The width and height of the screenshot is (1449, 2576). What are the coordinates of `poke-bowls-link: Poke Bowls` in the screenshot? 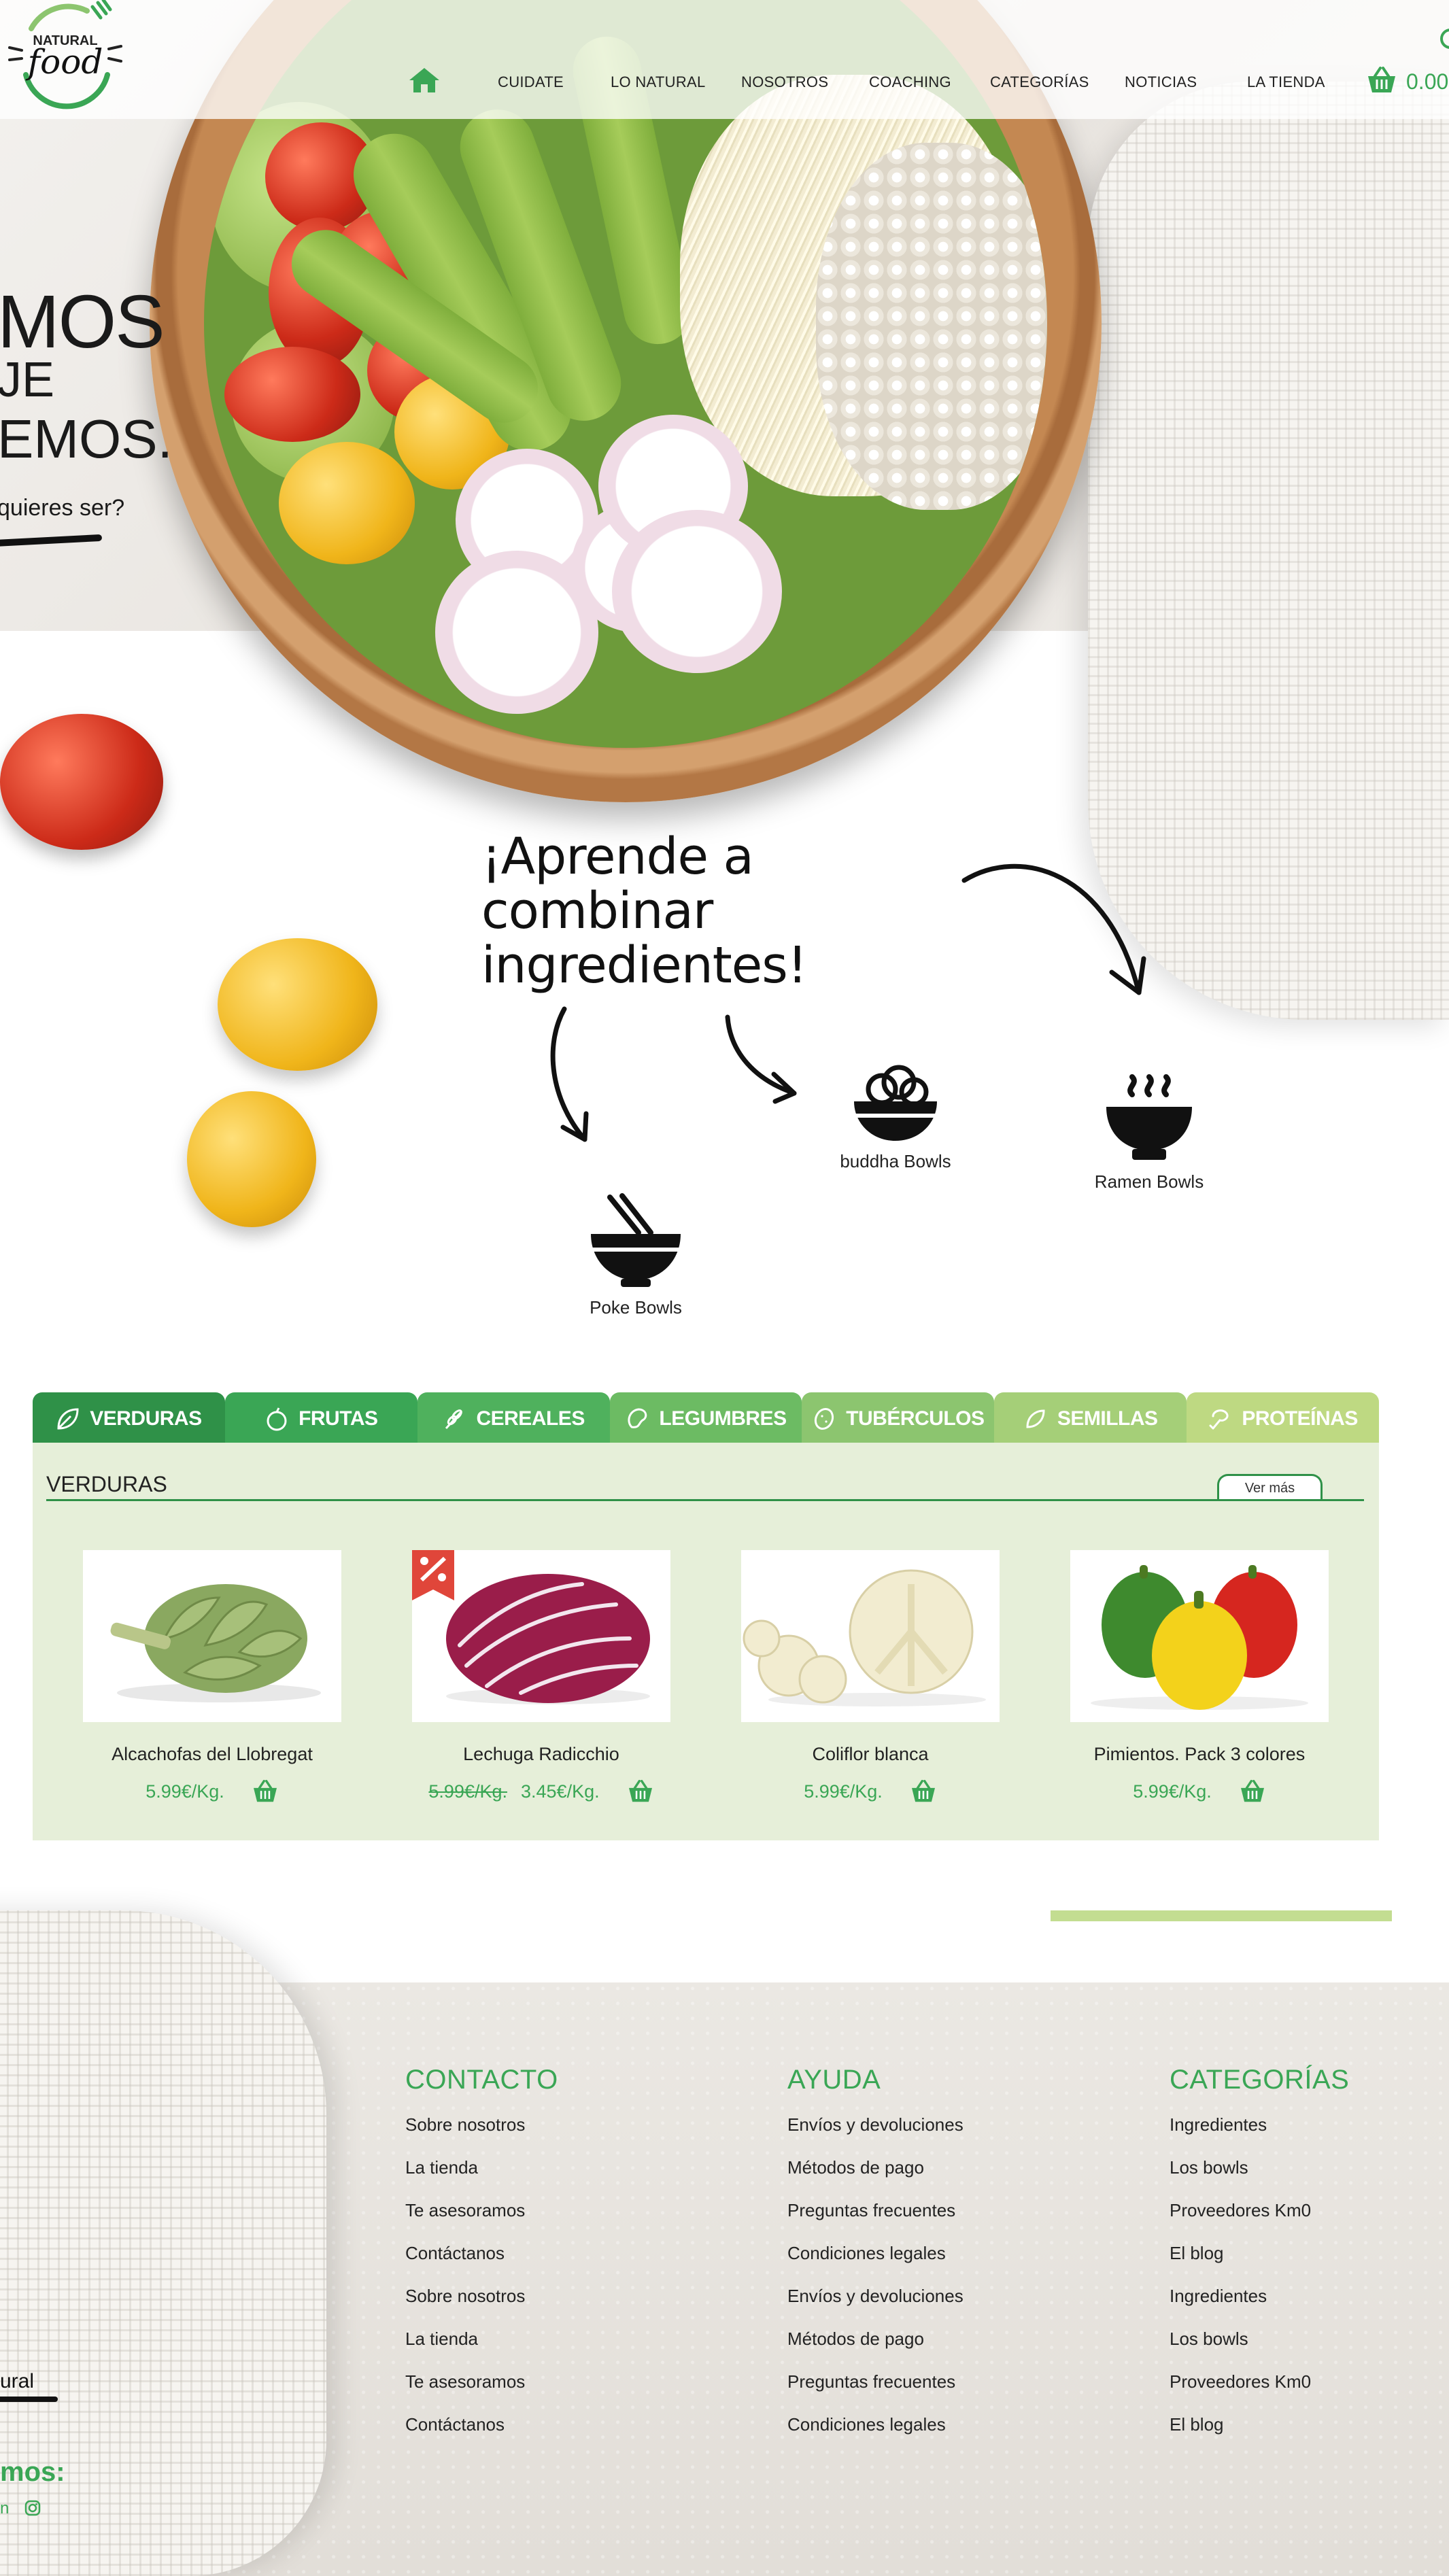 It's located at (635, 1255).